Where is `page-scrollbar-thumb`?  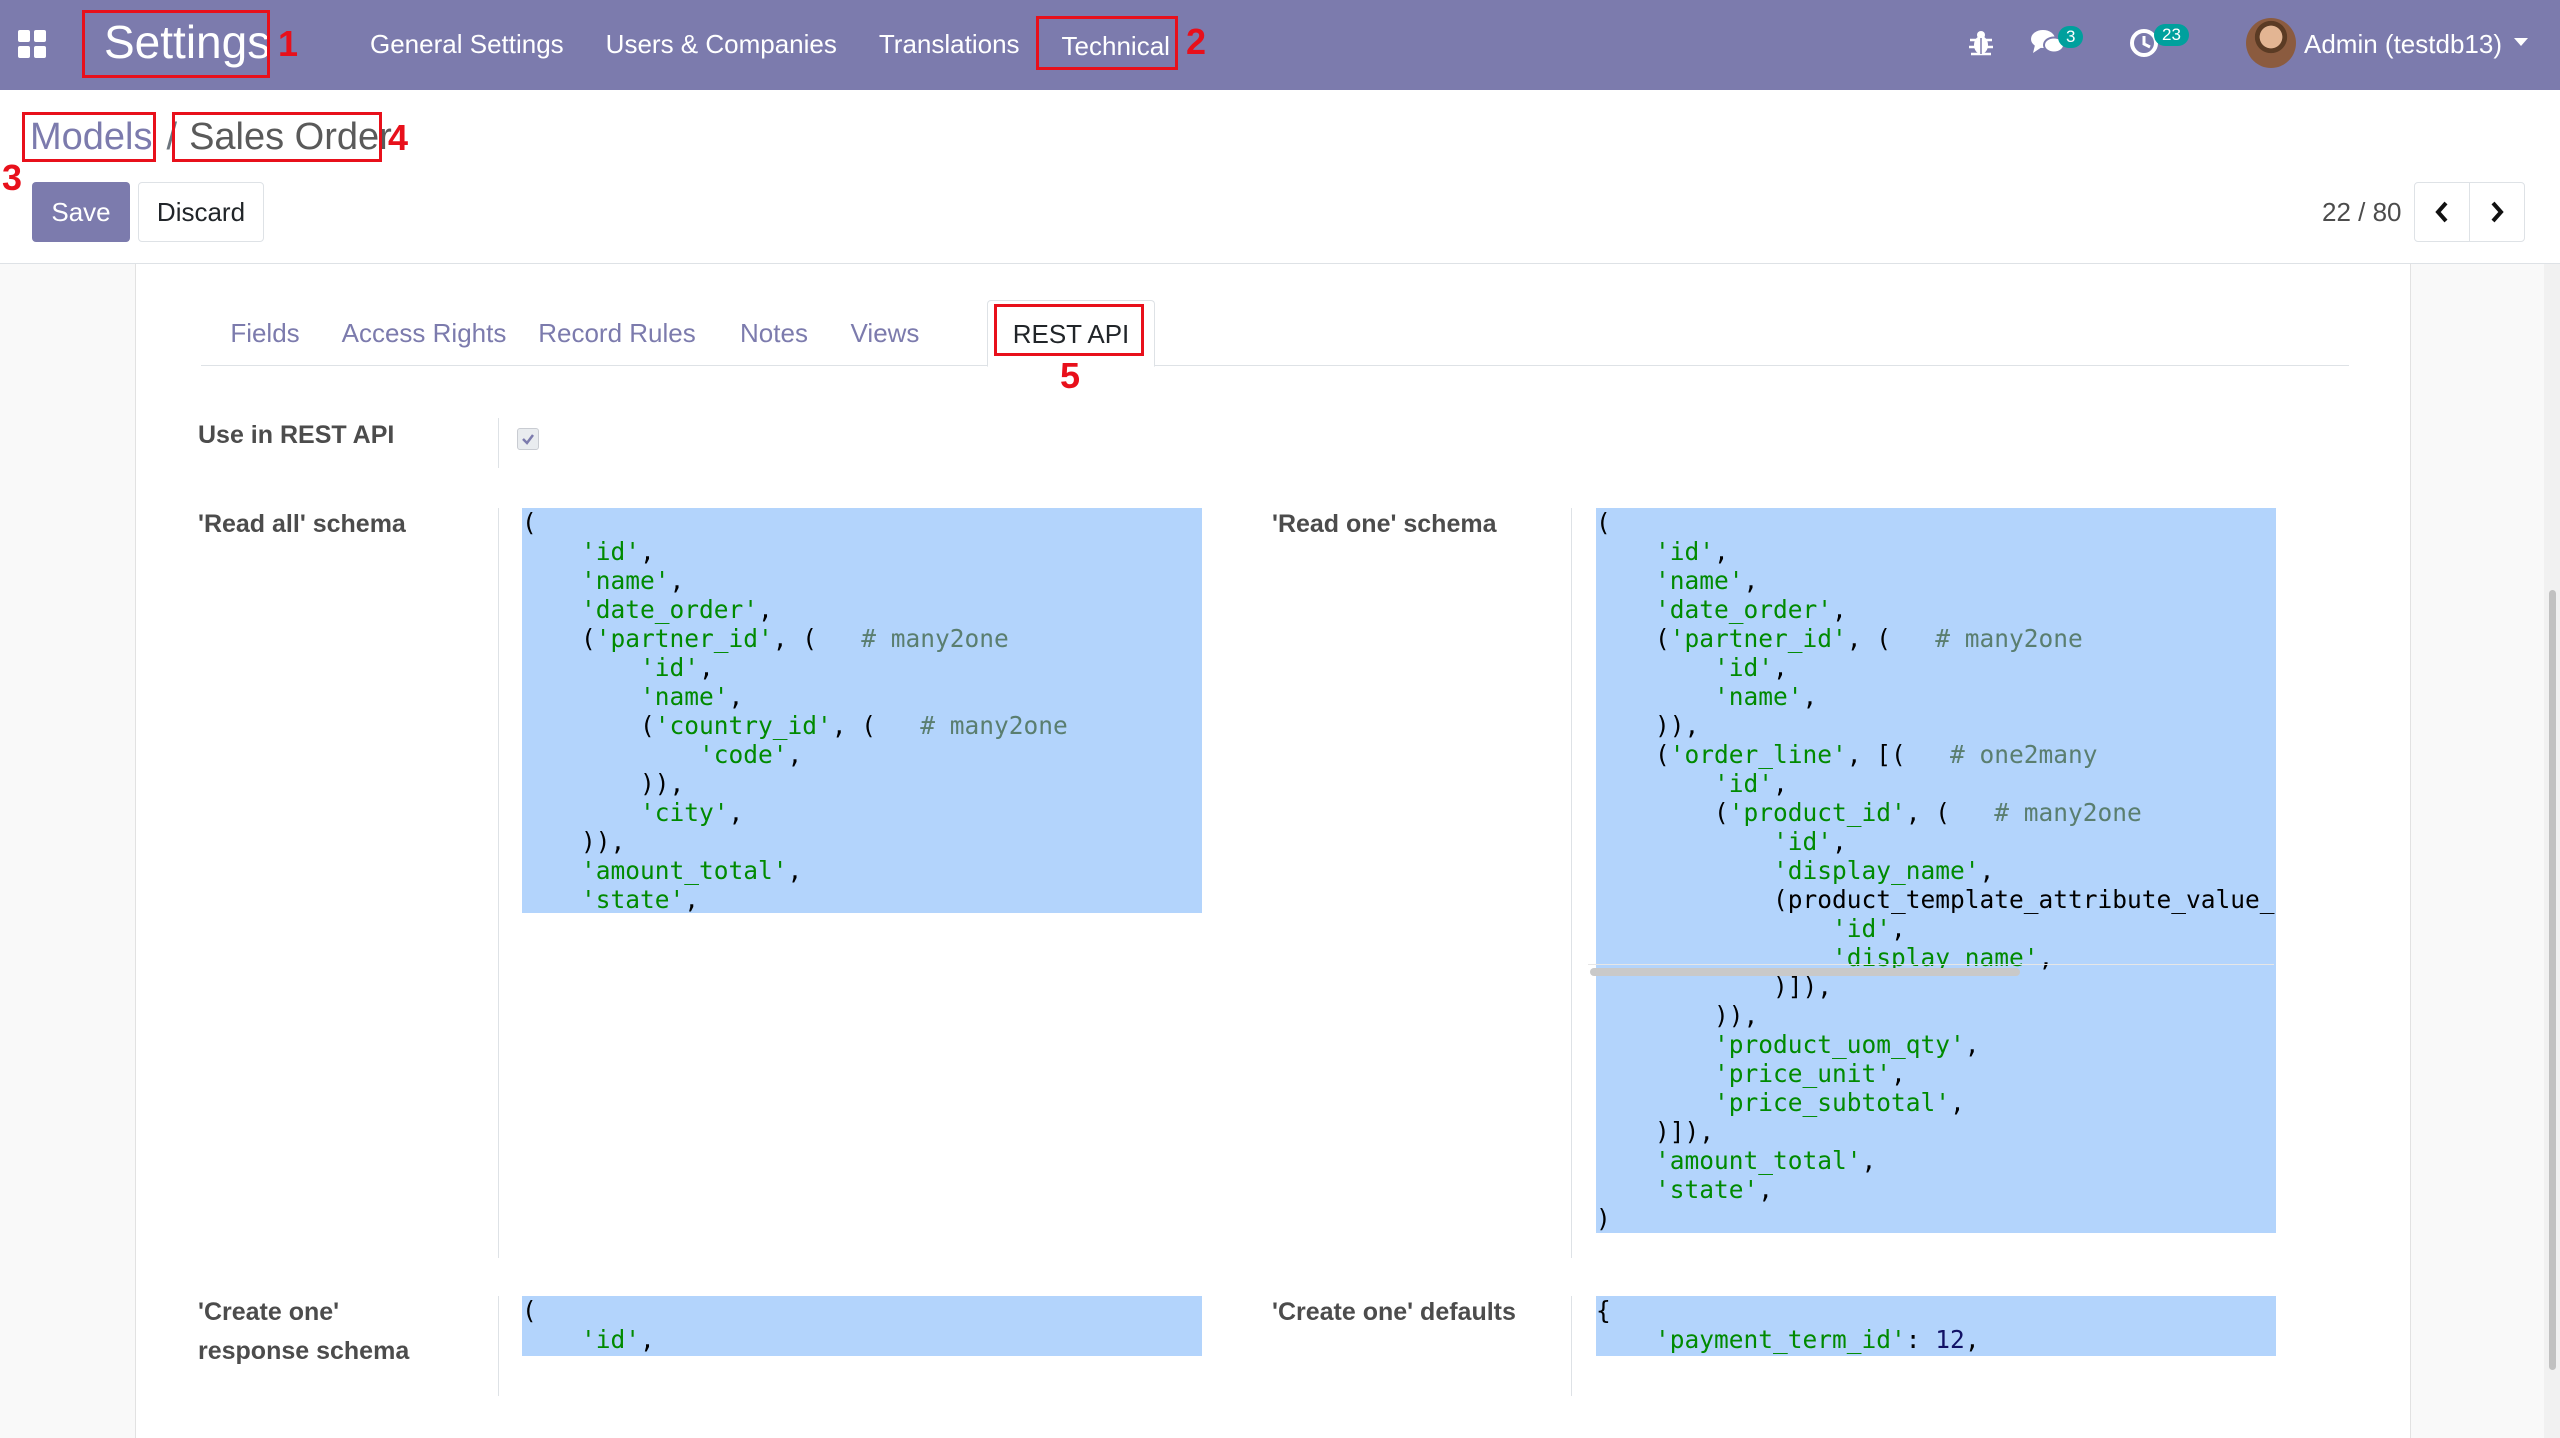
page-scrollbar-thumb is located at coordinates (2552, 980).